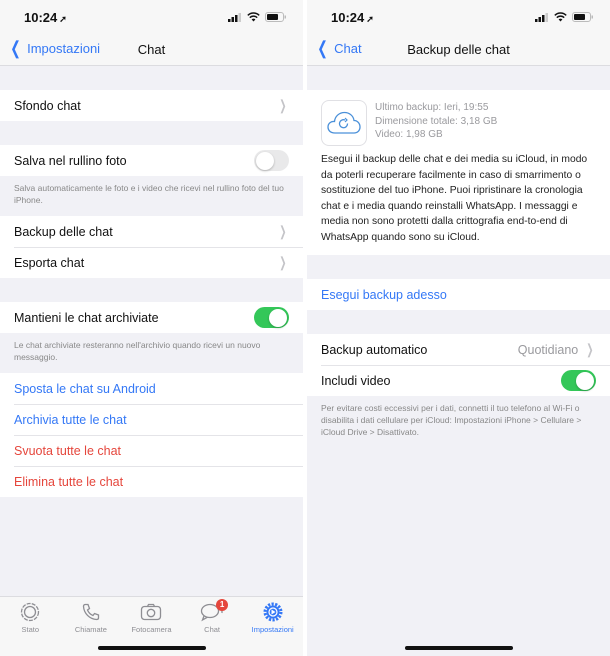 The image size is (610, 656). I want to click on video-size-text: Video: 1,98 GB, so click(409, 134).